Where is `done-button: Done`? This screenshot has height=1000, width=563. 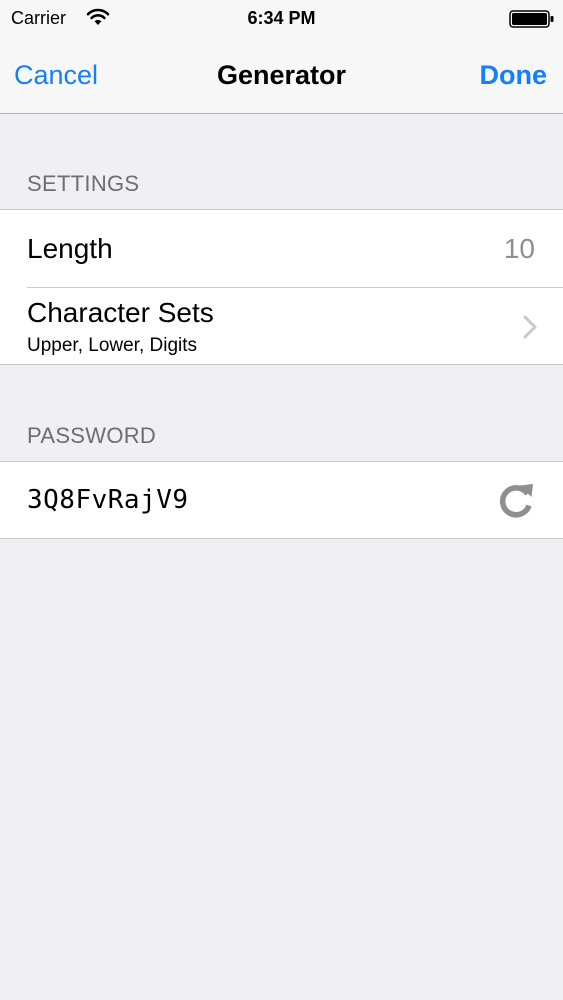 done-button: Done is located at coordinates (514, 75).